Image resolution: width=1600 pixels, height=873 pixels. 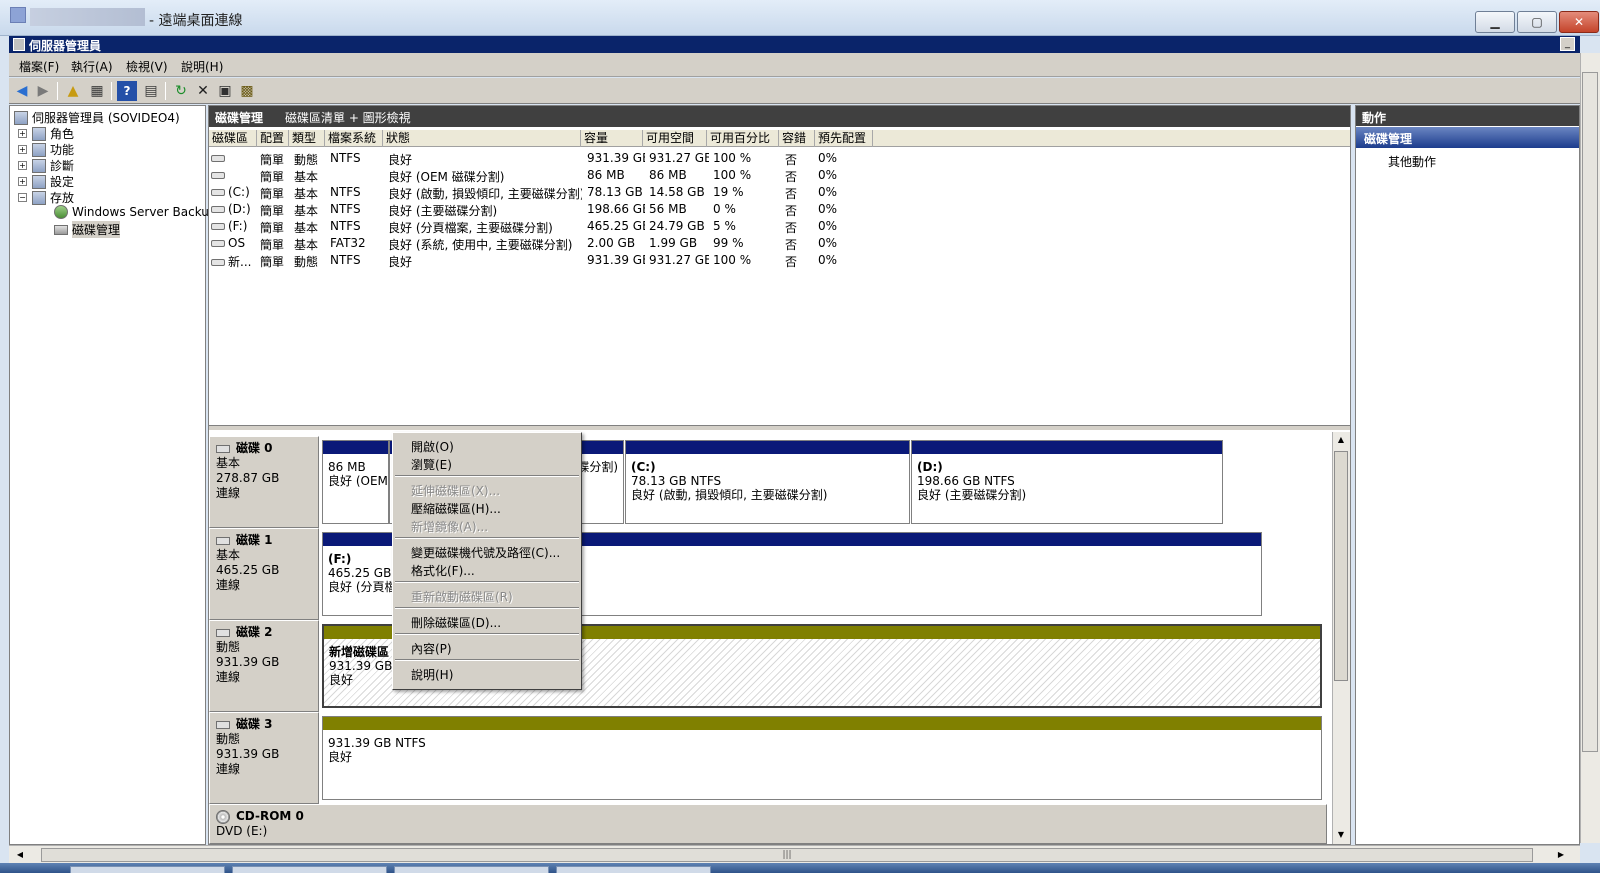 What do you see at coordinates (549, 260) in the screenshot?
I see `volume-row: 新... 簡單 動態 NTFS 良好 931.39 GB 931.27 GB 100 % 否 0%` at bounding box center [549, 260].